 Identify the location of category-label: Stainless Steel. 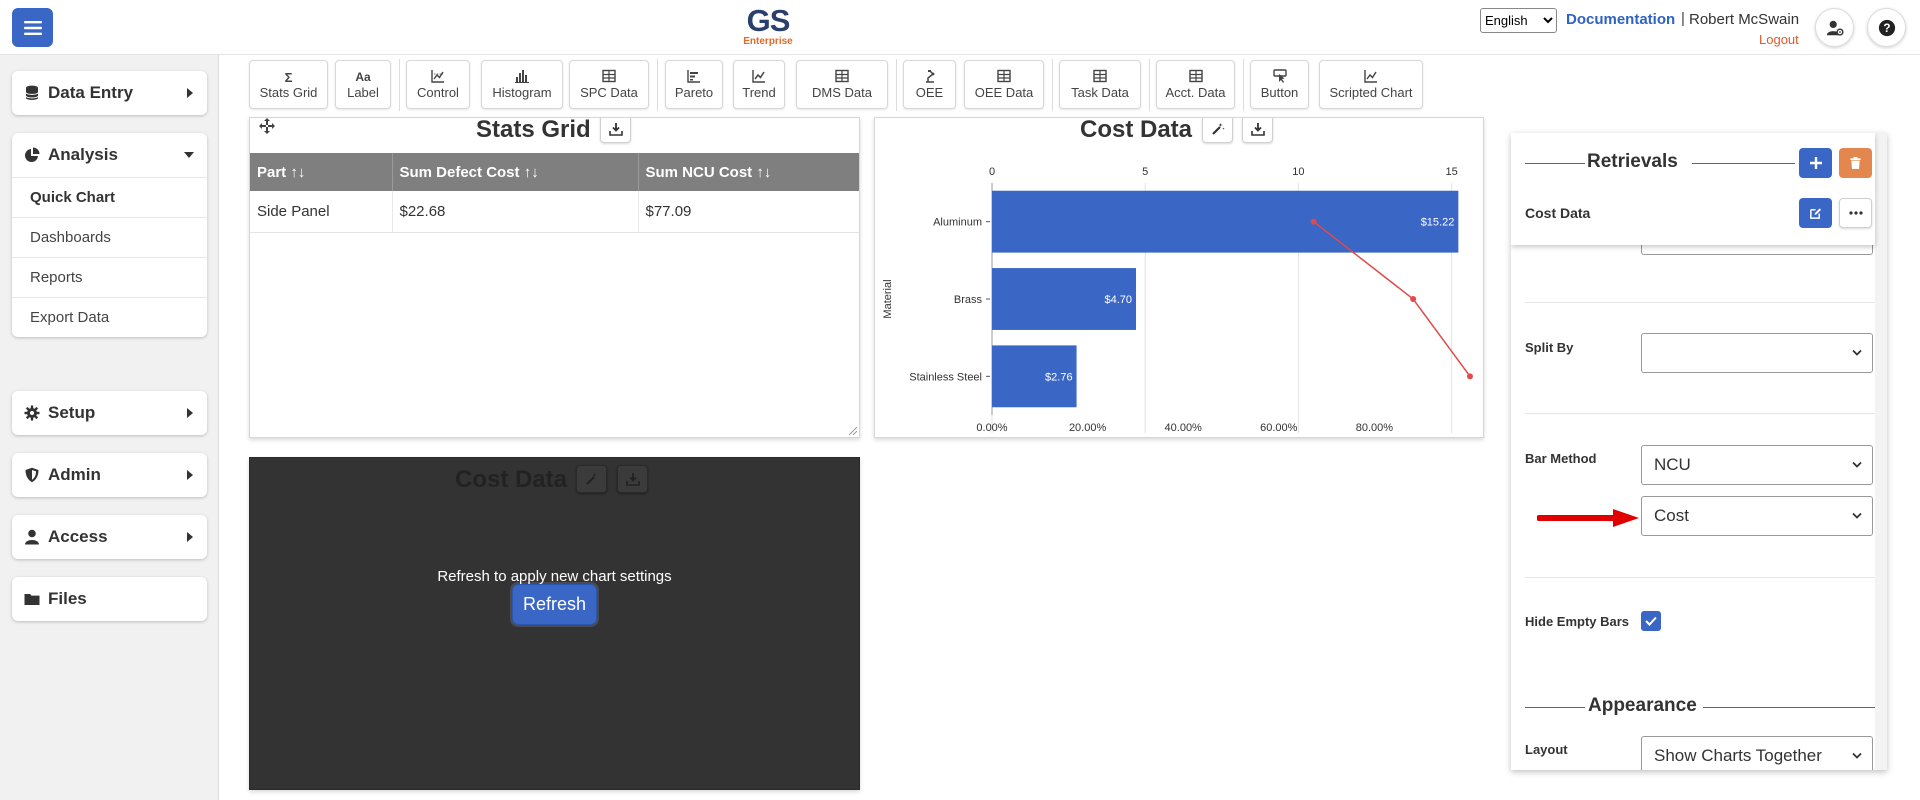
(945, 377).